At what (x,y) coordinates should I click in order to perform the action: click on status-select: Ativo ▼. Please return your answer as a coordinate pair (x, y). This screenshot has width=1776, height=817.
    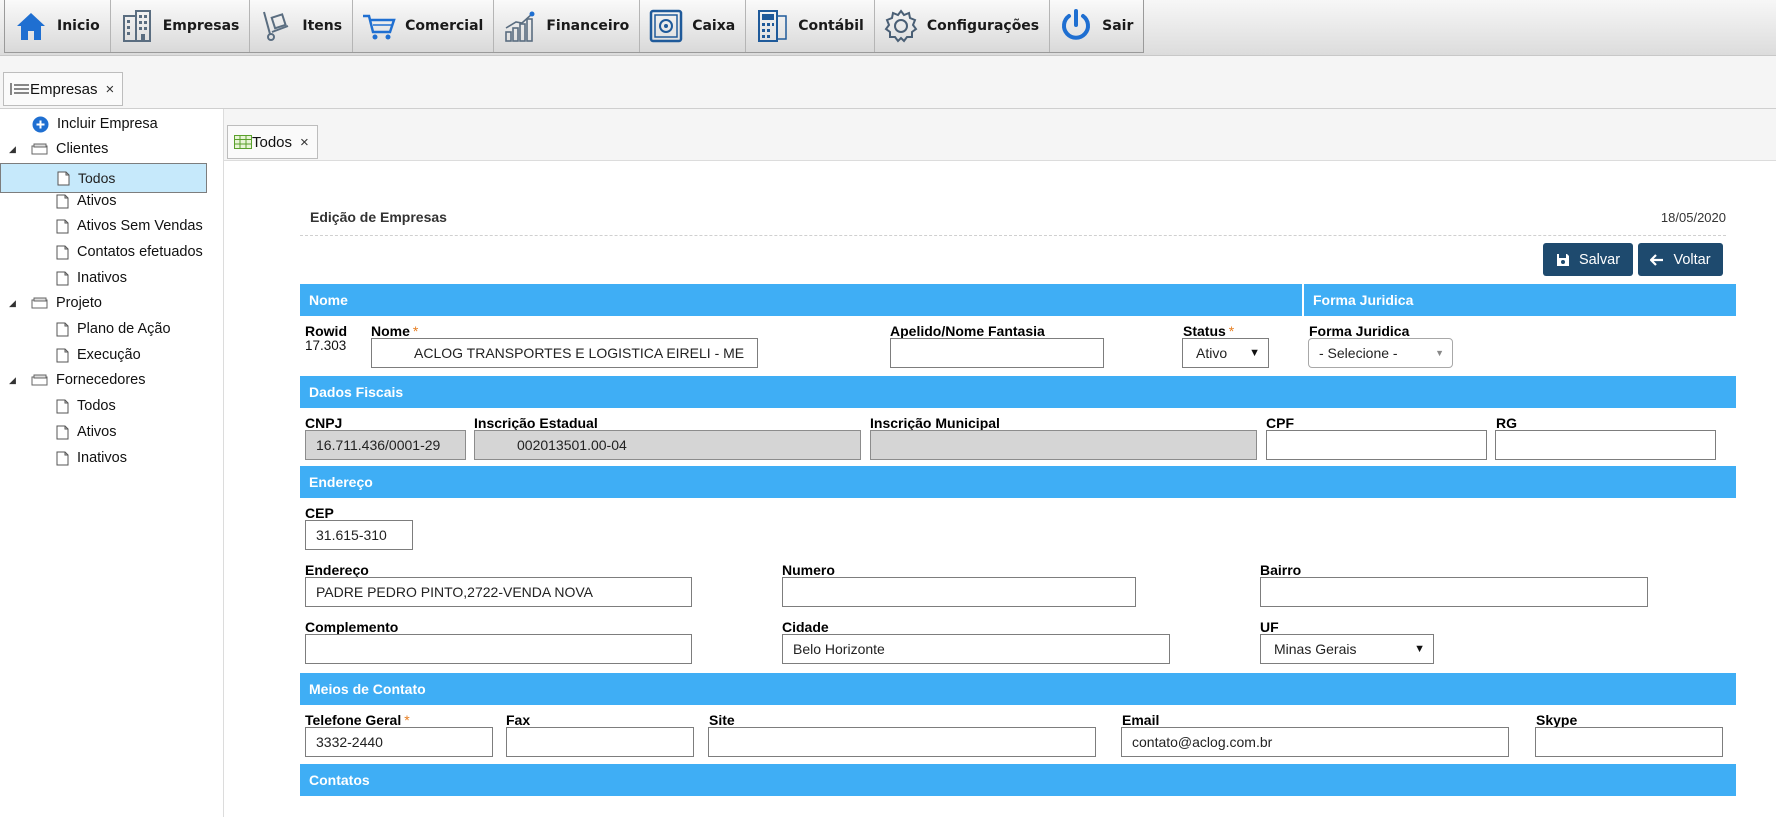
    Looking at the image, I should click on (1225, 353).